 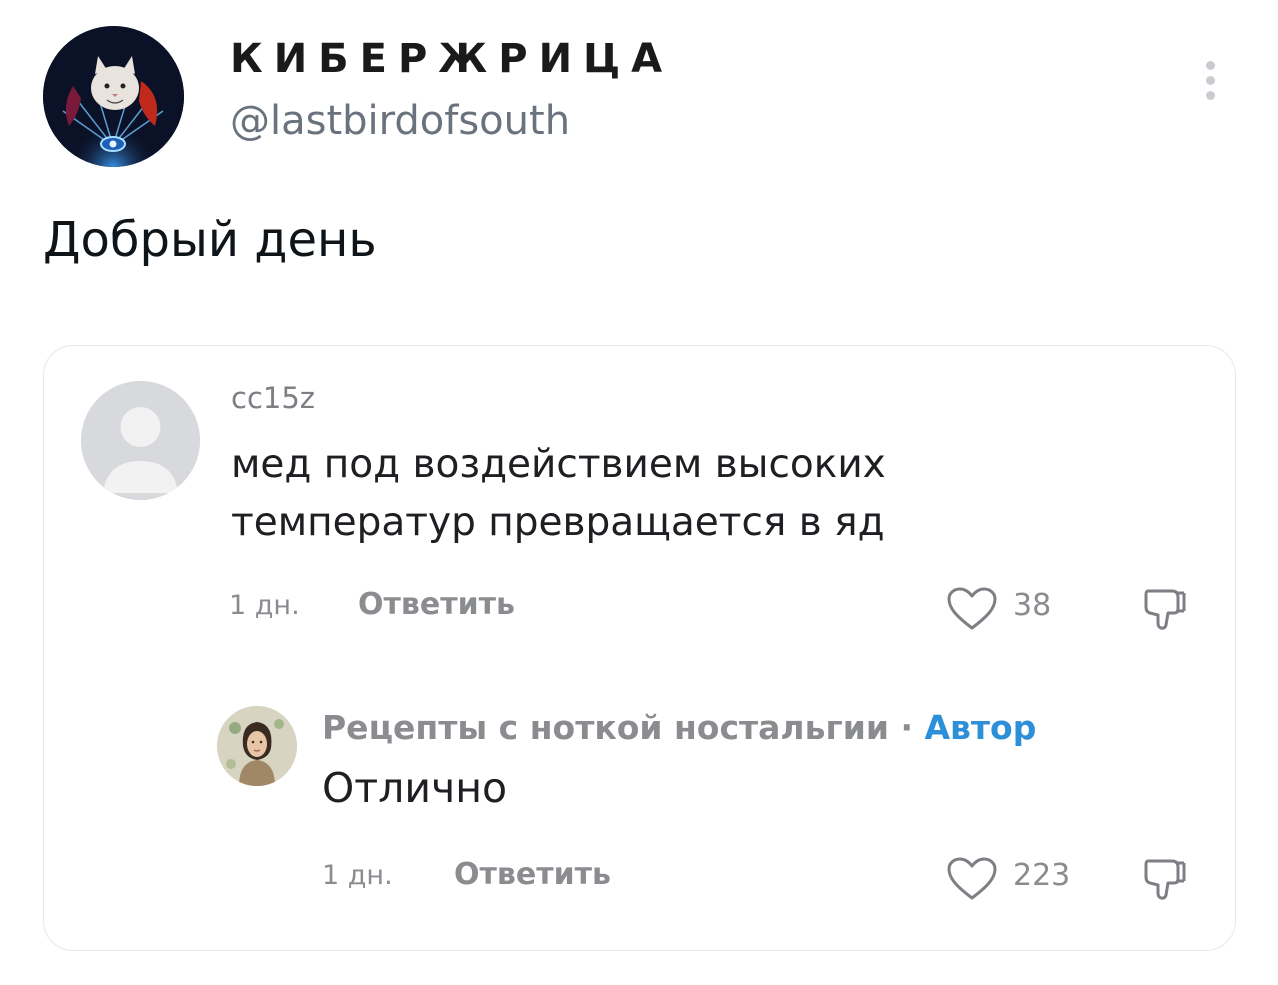 I want to click on comment-like-count: 38, so click(x=1032, y=605).